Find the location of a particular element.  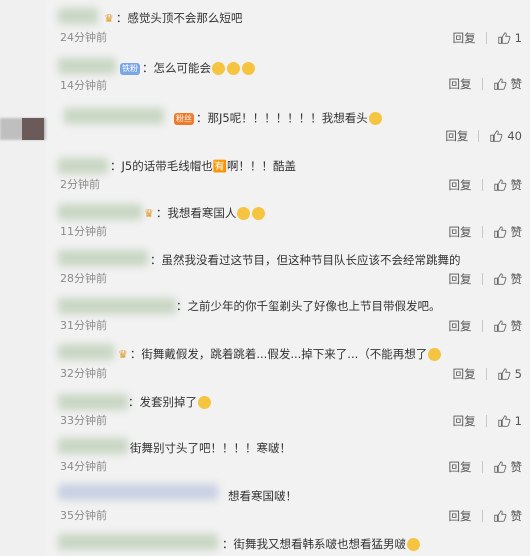

timestamp: 35分钟前 is located at coordinates (83, 515).